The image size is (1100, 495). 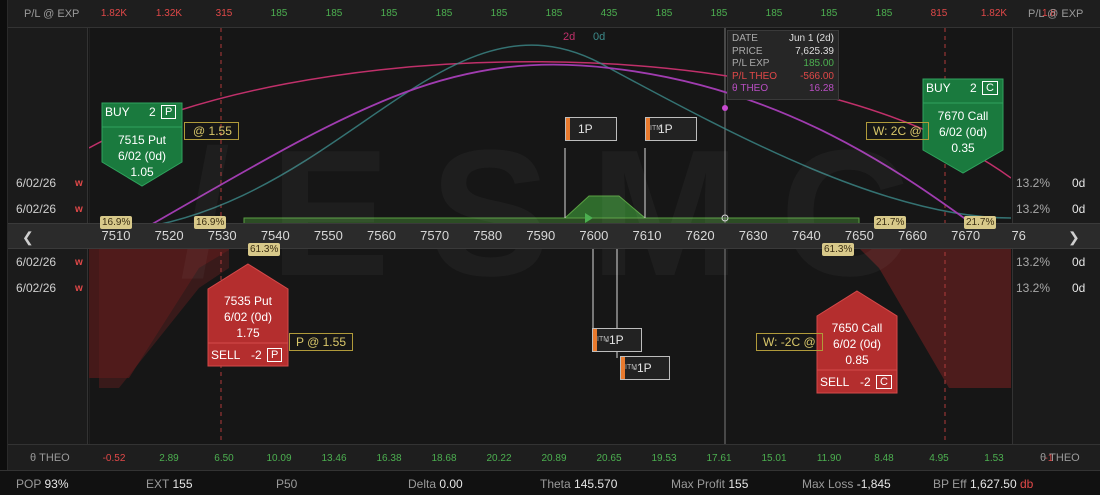 I want to click on scroll-left-arrow: ❮, so click(x=28, y=237).